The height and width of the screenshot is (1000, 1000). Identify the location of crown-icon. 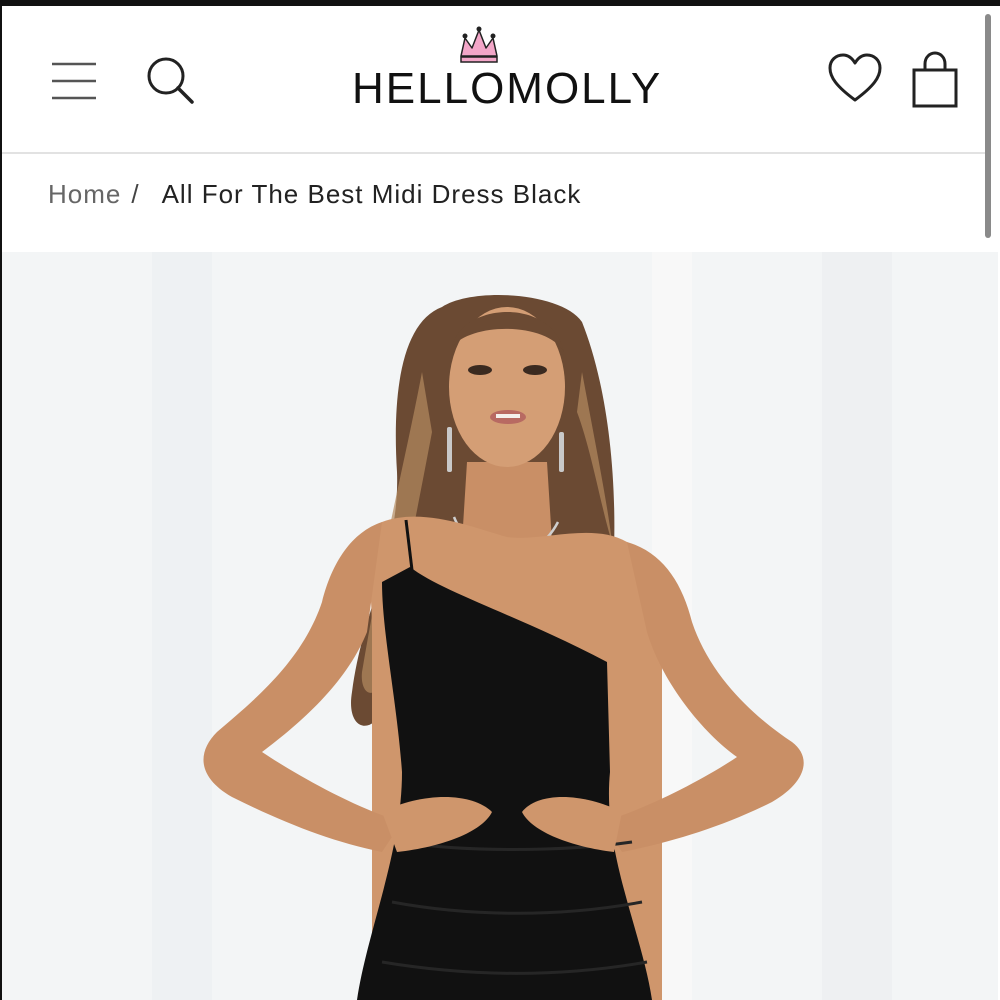
(479, 44).